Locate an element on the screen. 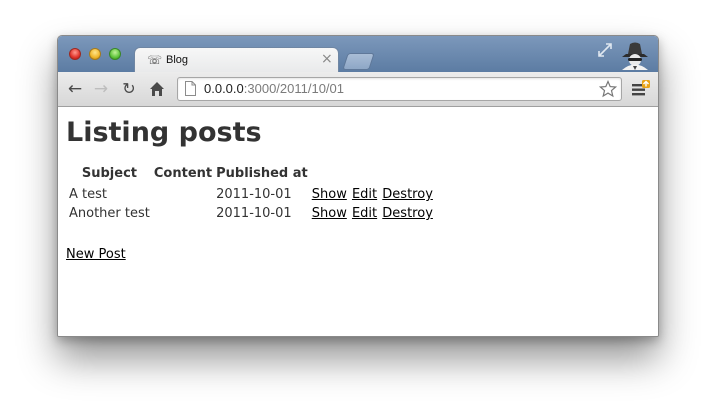 The width and height of the screenshot is (714, 414). fullscreen-icon is located at coordinates (605, 50).